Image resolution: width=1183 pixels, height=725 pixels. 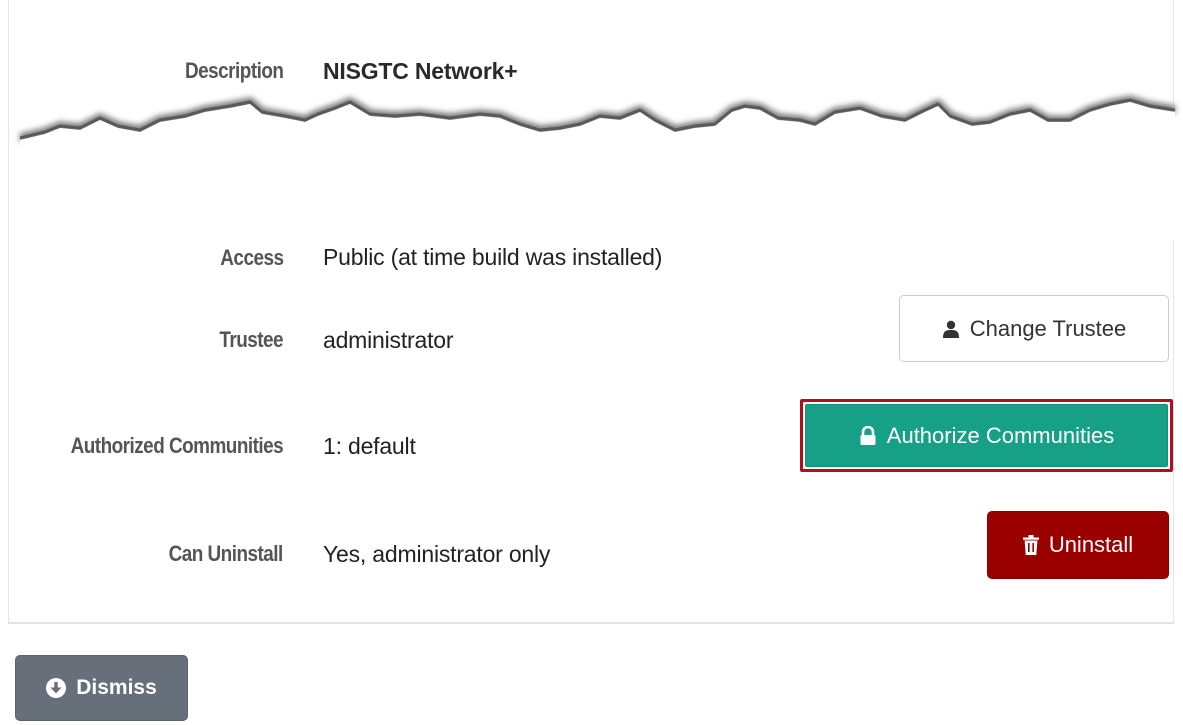 I want to click on access-label: Access, so click(x=251, y=257).